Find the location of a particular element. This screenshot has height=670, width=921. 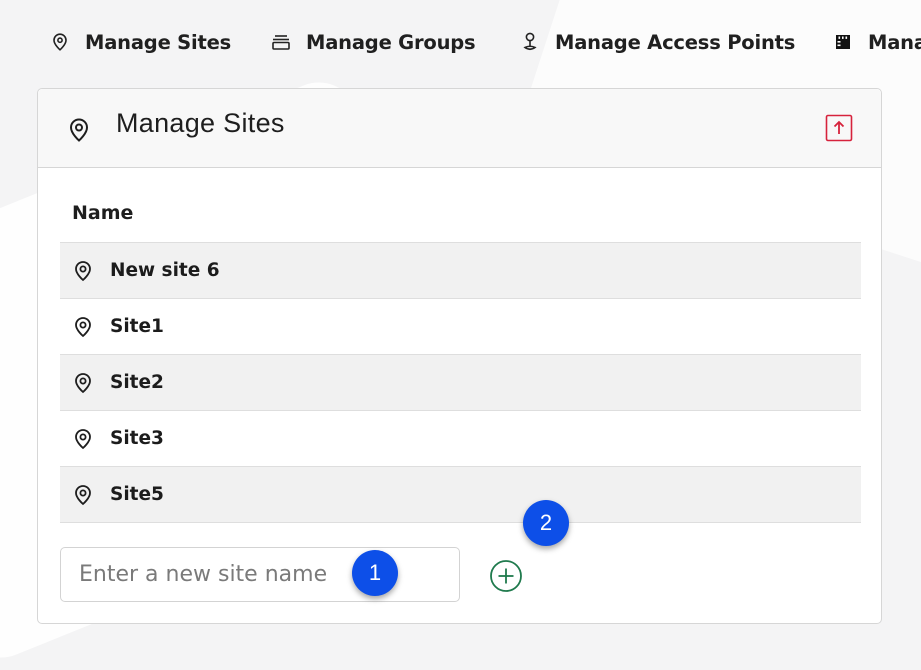

collapse-button is located at coordinates (839, 128).